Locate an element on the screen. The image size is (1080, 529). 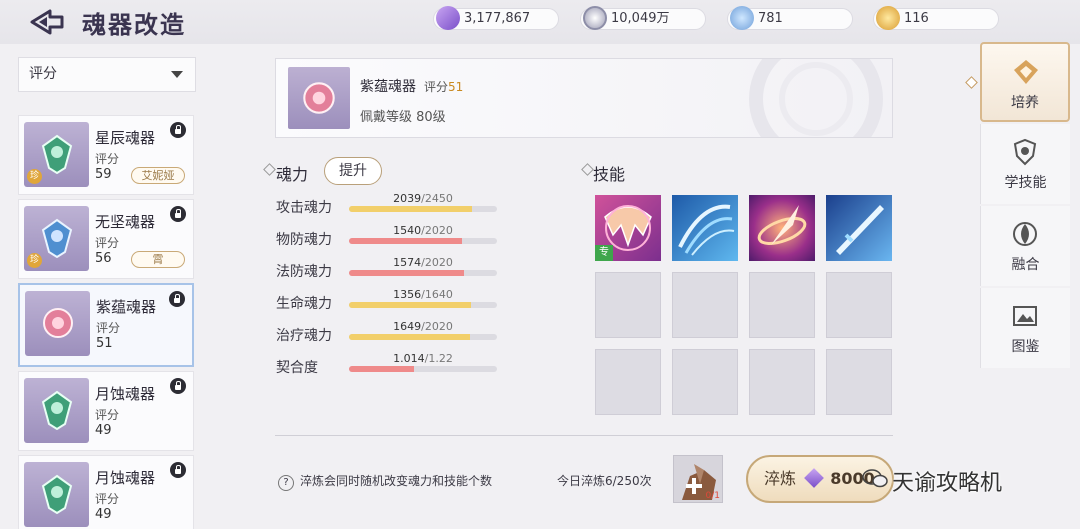
decorative-ring-icon is located at coordinates (816, 98).